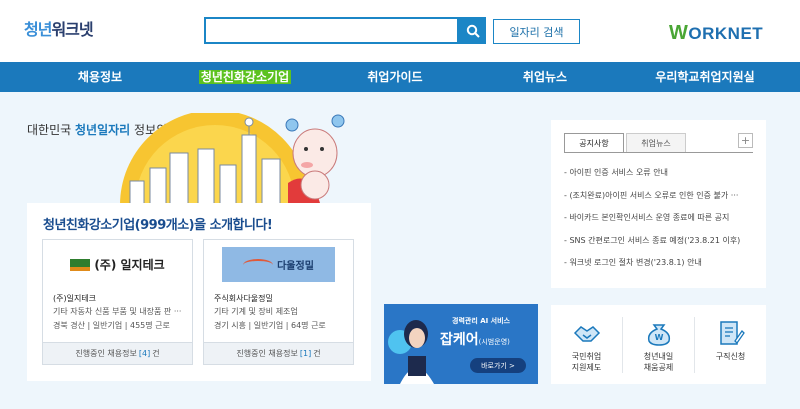  I want to click on company-meta: 경북 경산 | 일반기업 | 455명 근로, so click(111, 325).